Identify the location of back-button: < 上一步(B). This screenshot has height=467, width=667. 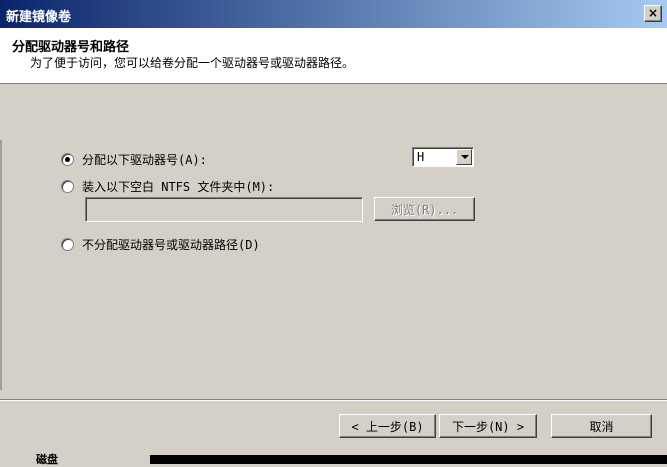
(387, 426).